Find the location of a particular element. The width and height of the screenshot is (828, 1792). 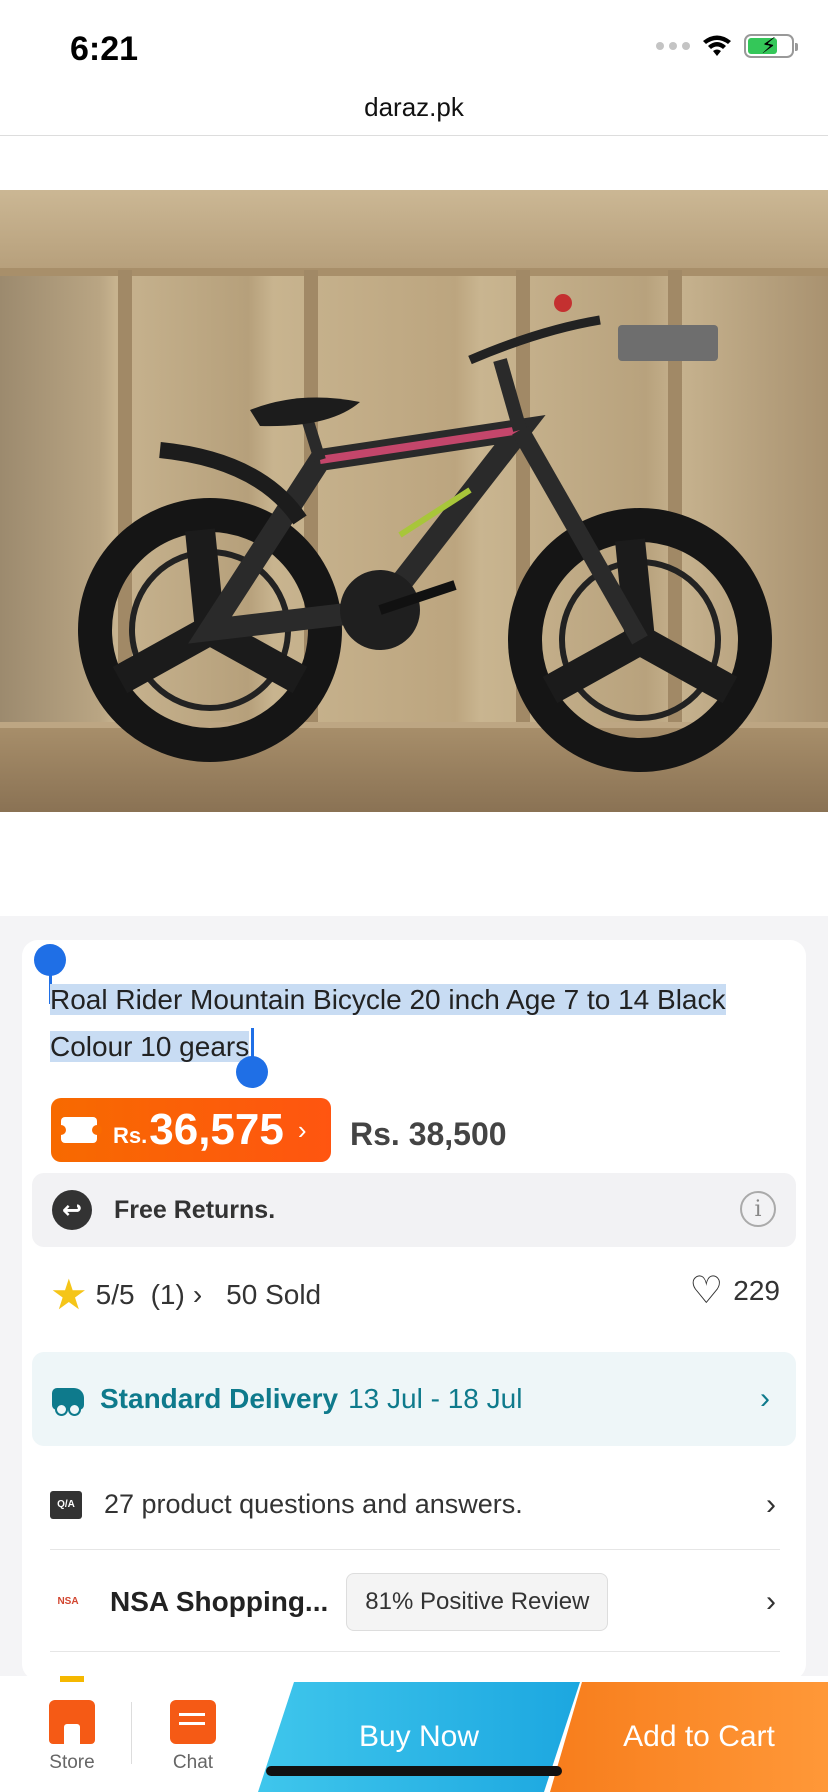

positive-review-badge: 81% Positive Review is located at coordinates (477, 1601).